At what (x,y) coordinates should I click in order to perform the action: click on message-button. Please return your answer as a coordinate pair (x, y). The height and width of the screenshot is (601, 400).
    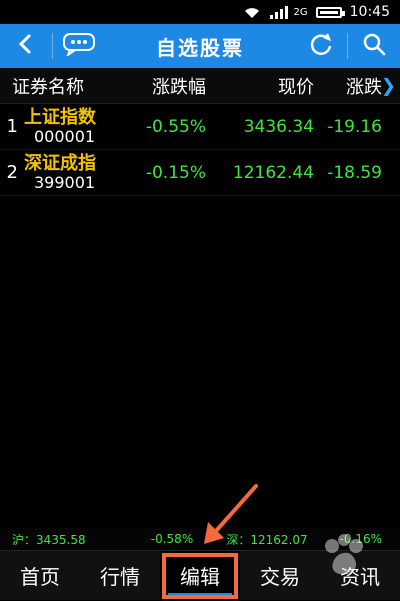
    Looking at the image, I should click on (79, 46).